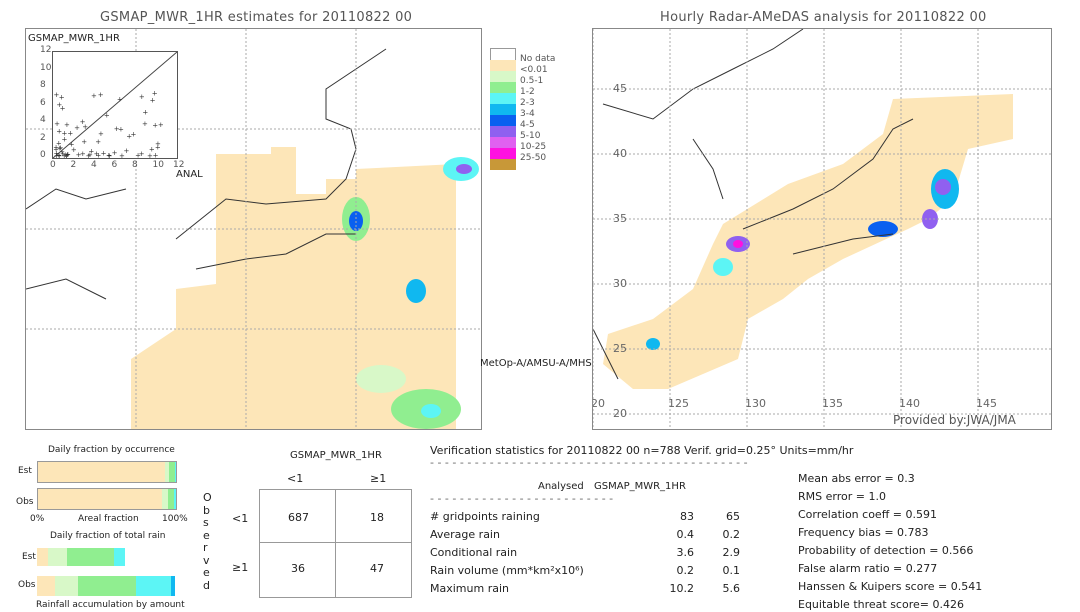 The height and width of the screenshot is (612, 1080). Describe the element at coordinates (111, 450) in the screenshot. I see `occurrence-title: Daily fraction by occurrence` at that location.